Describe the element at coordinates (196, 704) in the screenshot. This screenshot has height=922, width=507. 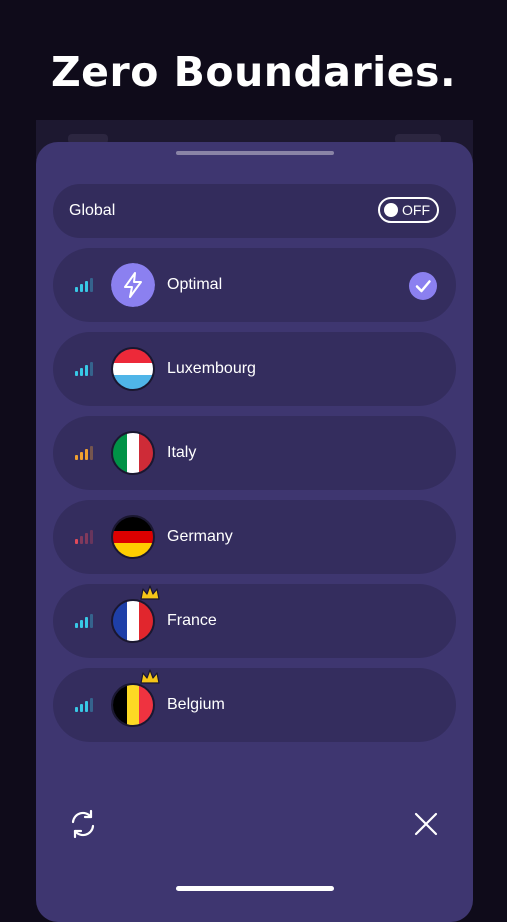
I see `server-name: Belgium` at that location.